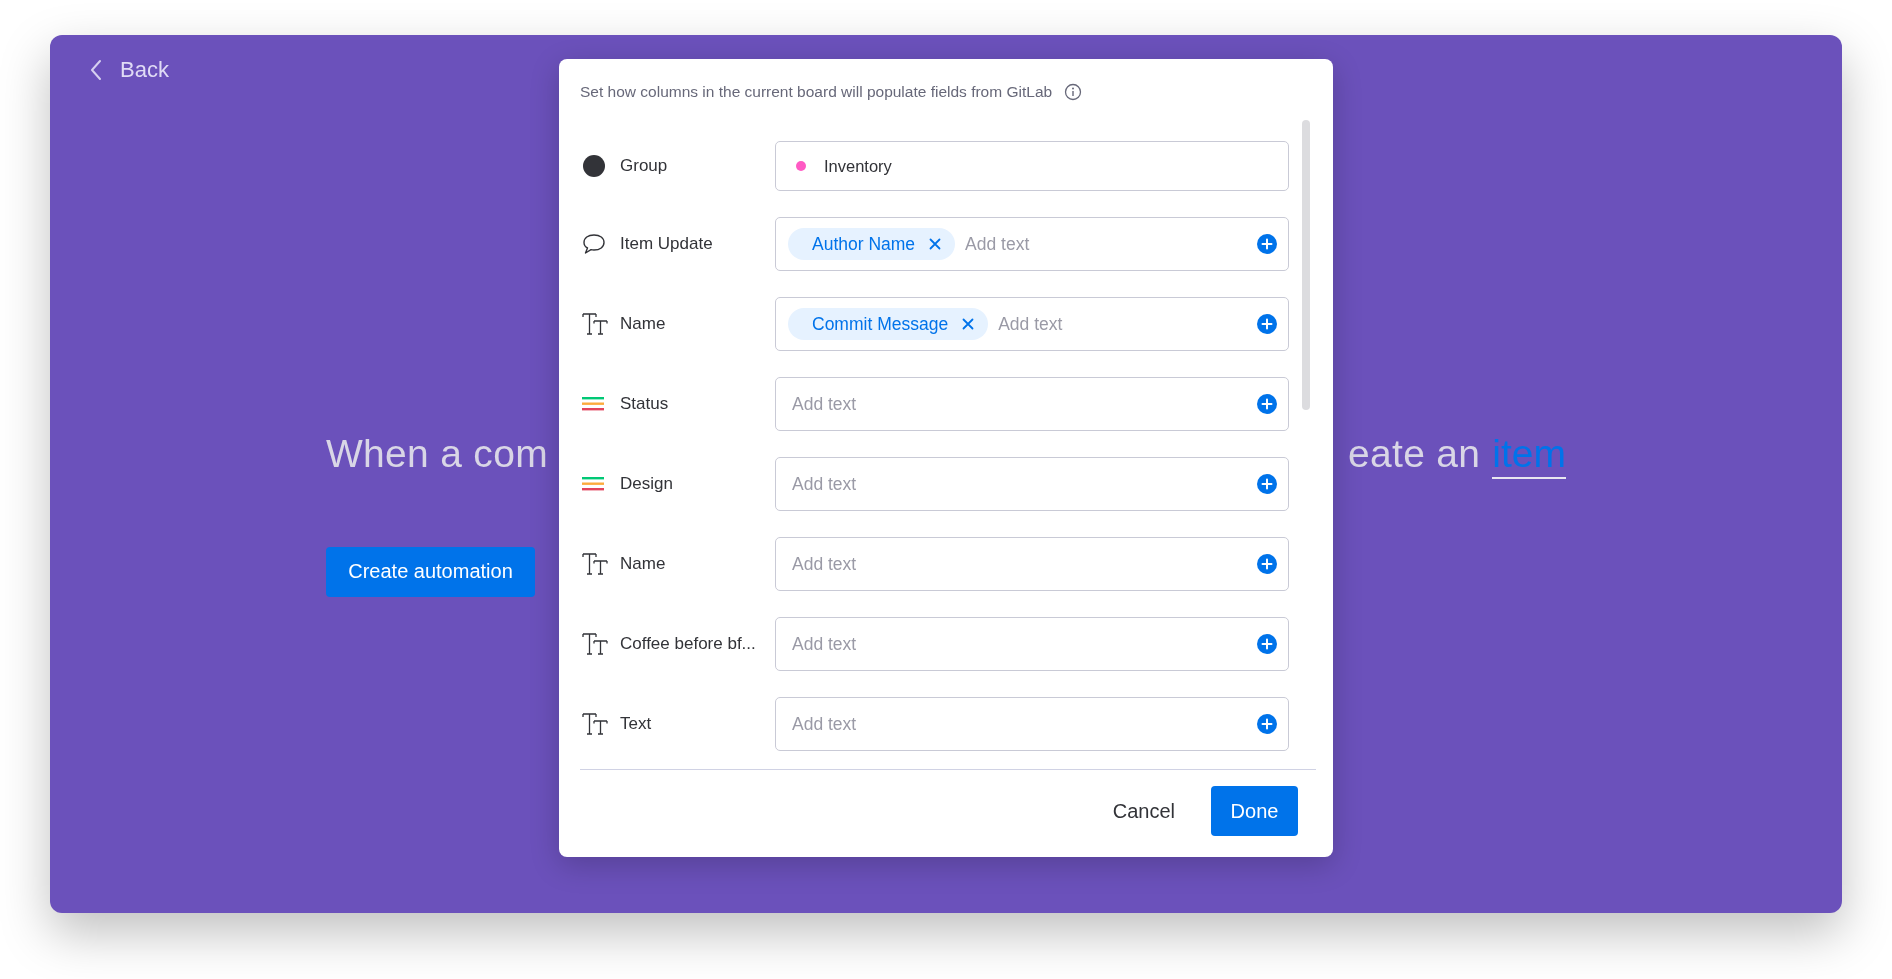  Describe the element at coordinates (594, 166) in the screenshot. I see `dot-icon` at that location.